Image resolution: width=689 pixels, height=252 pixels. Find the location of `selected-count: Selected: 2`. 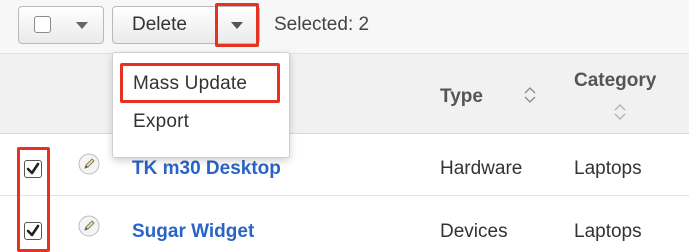

selected-count: Selected: 2 is located at coordinates (322, 24).